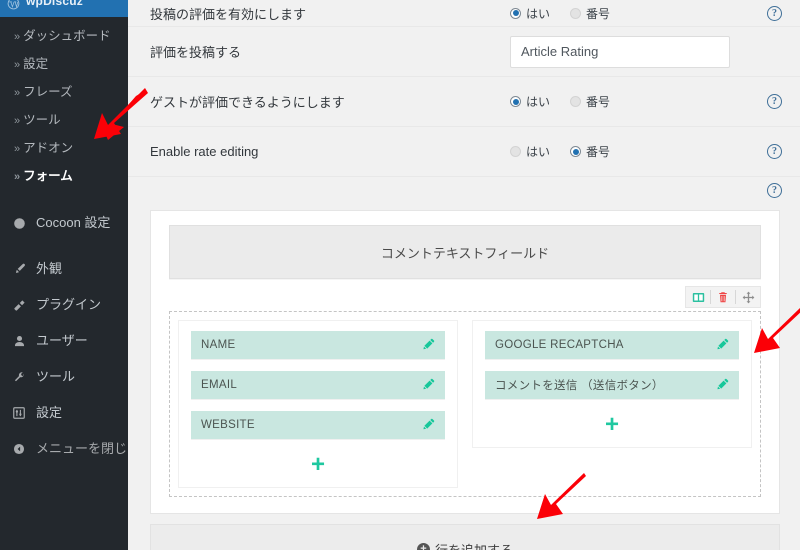  I want to click on sidebar-item-label: 設定, so click(36, 64).